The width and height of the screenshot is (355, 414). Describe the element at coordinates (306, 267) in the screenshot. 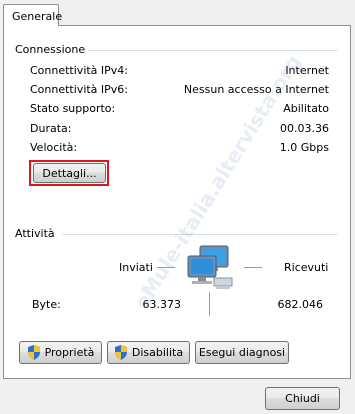

I see `received-label: Ricevuti` at that location.